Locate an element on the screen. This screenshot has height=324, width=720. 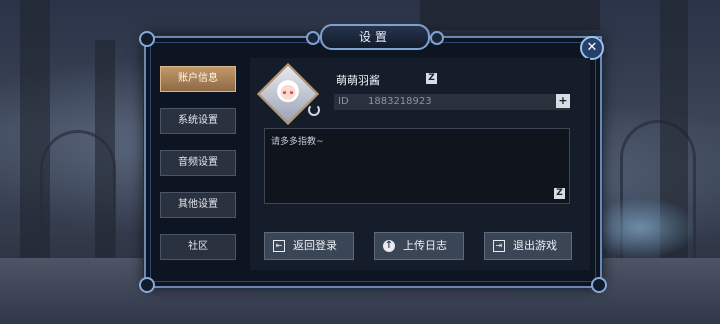
sidebar-item-system-settings: 系统设置 is located at coordinates (198, 121).